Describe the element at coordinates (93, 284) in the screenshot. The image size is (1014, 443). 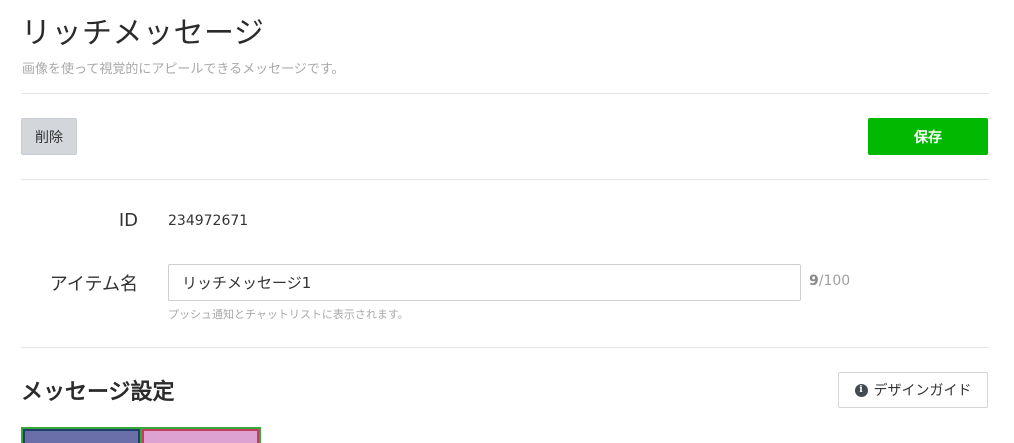
I see `item-name-label: アイテム名` at that location.